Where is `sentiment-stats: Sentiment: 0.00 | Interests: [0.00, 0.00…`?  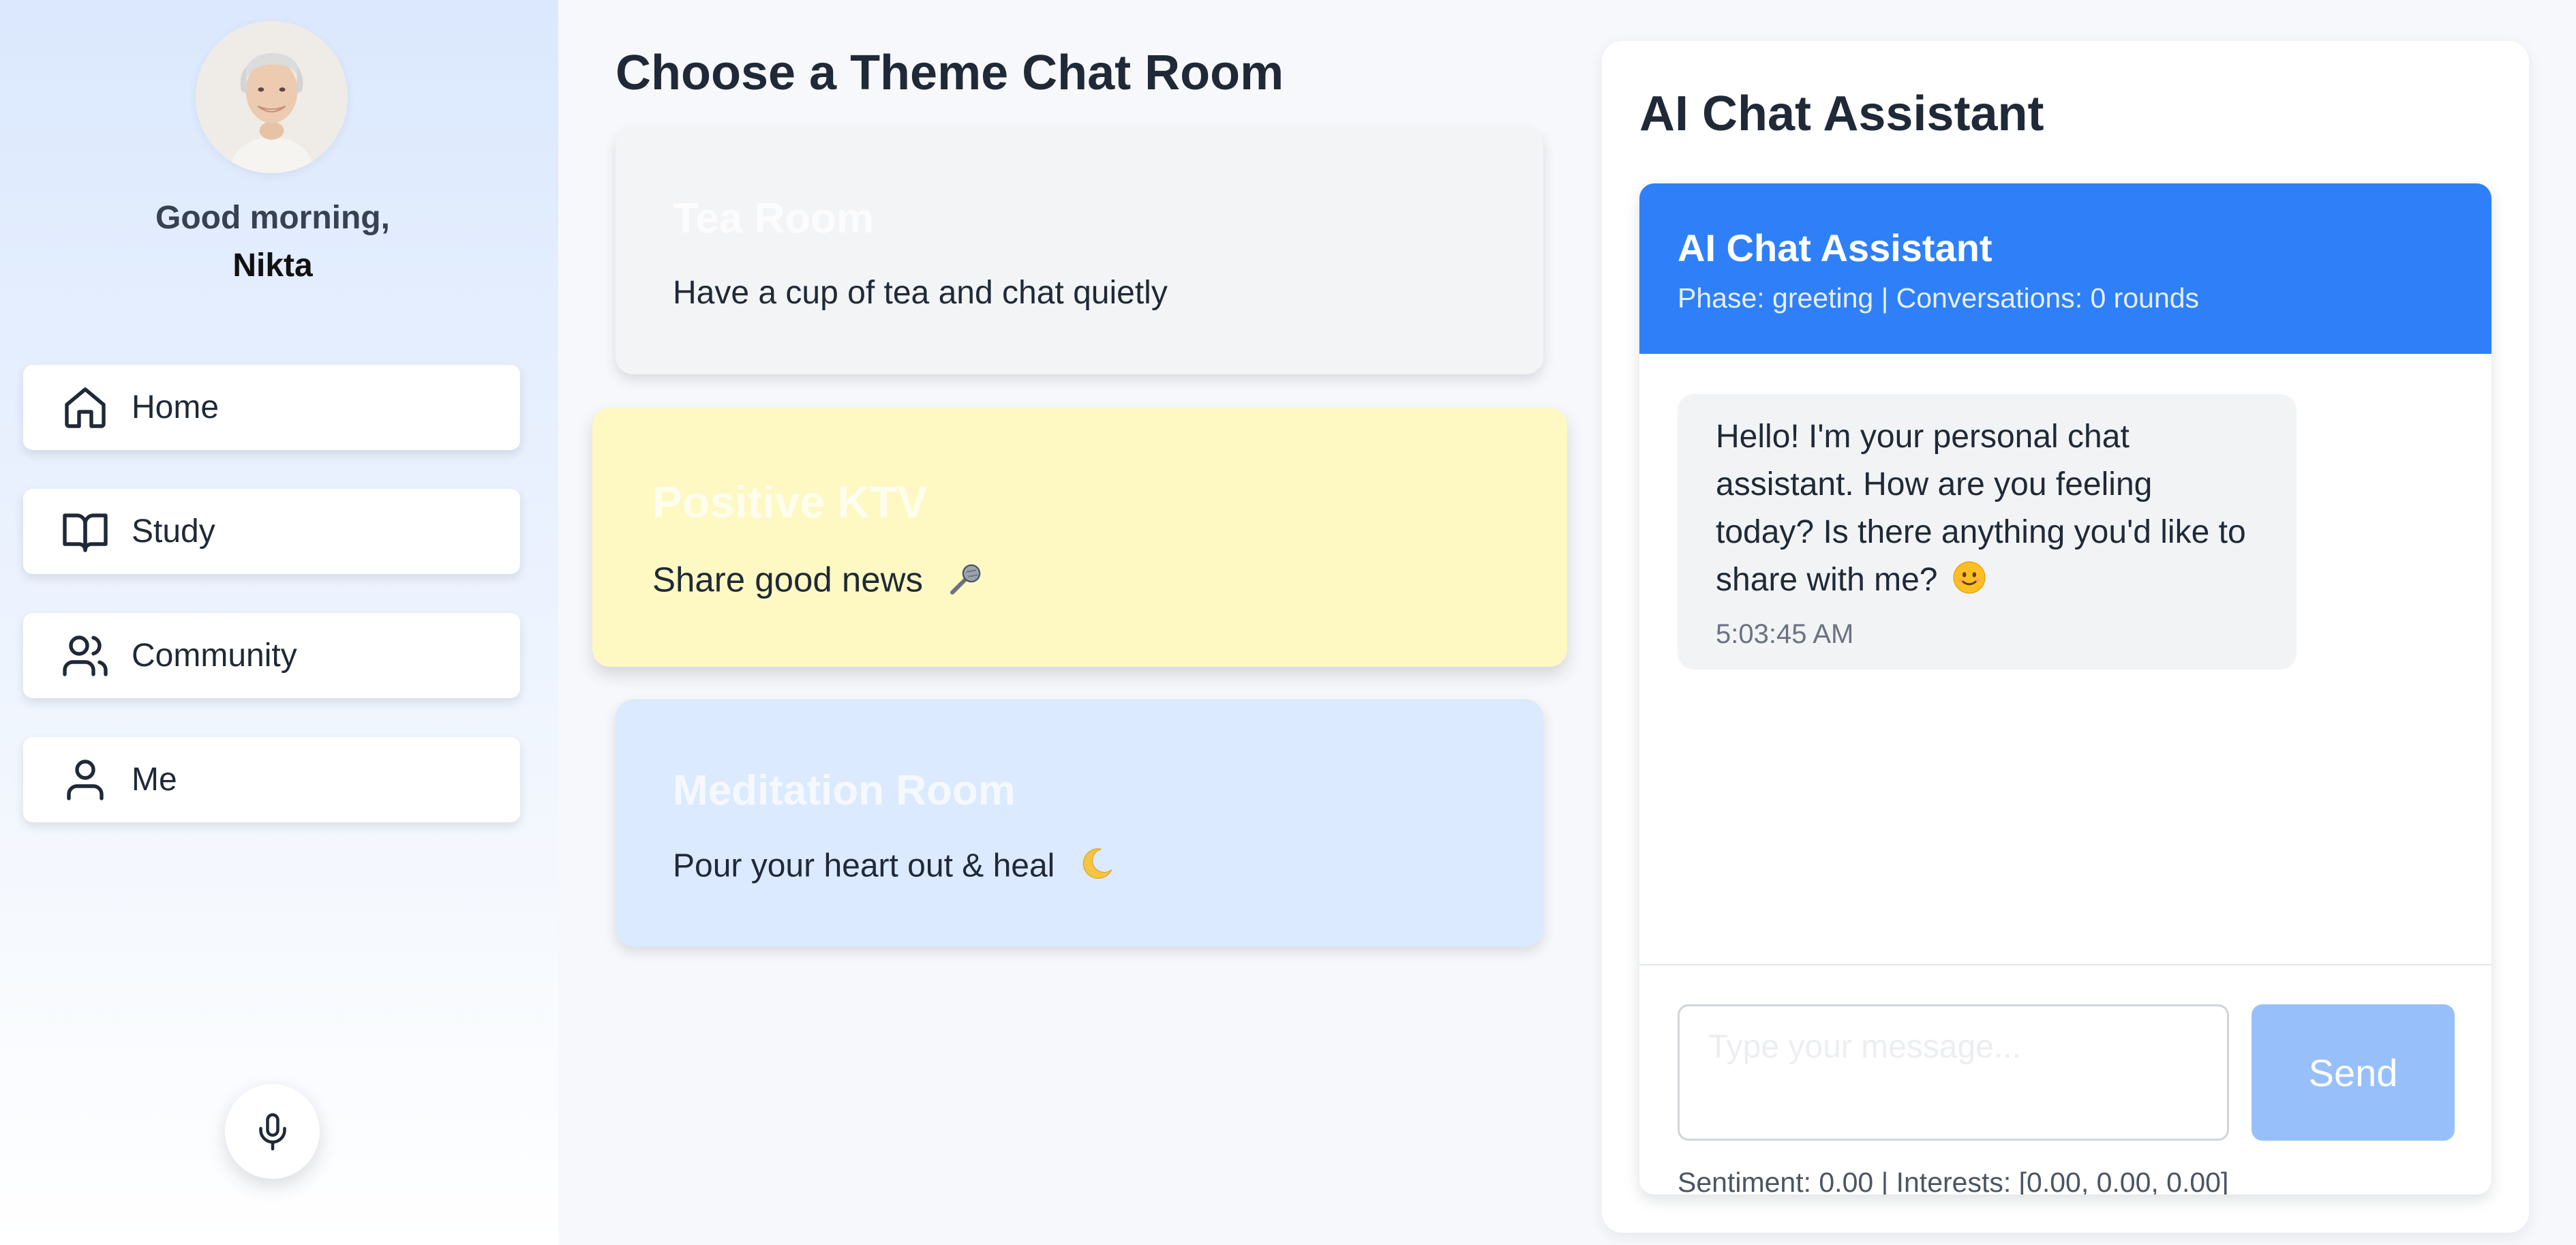
sentiment-stats: Sentiment: 0.00 | Interests: [0.00, 0.00… is located at coordinates (1953, 1181).